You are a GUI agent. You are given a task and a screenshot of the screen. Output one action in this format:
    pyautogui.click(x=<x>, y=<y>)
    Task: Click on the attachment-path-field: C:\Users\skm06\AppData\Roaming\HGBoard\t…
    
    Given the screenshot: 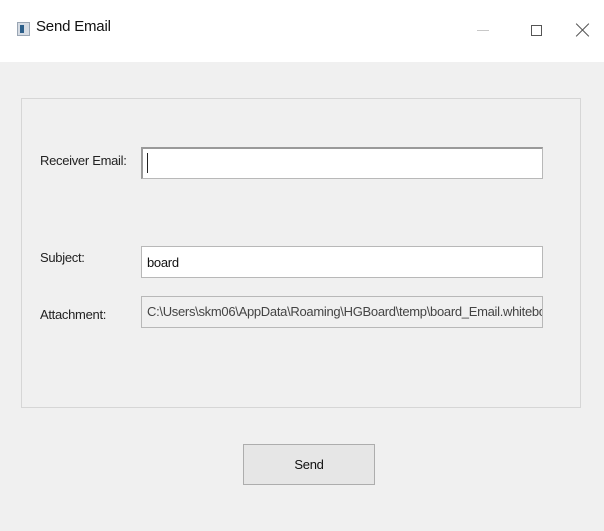 What is the action you would take?
    pyautogui.click(x=342, y=312)
    